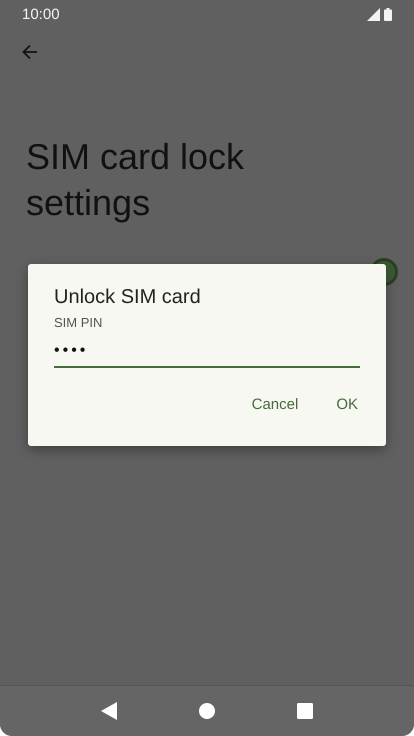  What do you see at coordinates (41, 14) in the screenshot?
I see `status-time: 10:00` at bounding box center [41, 14].